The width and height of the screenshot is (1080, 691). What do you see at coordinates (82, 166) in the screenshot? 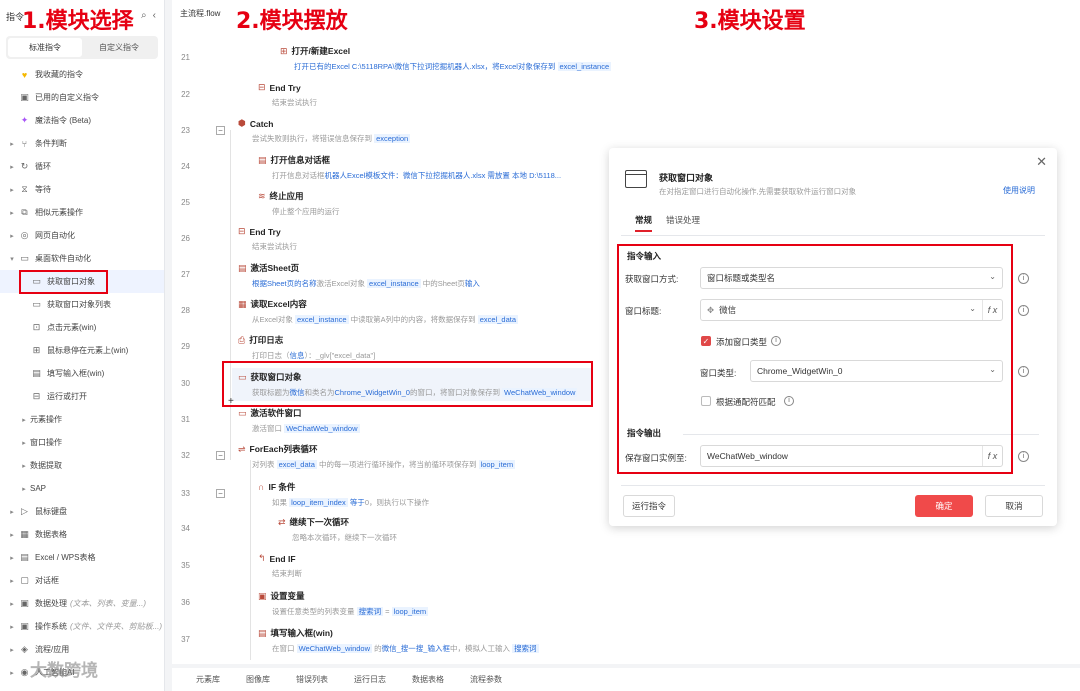
I see `sidebar-item: ▸ ↻ 循环` at bounding box center [82, 166].